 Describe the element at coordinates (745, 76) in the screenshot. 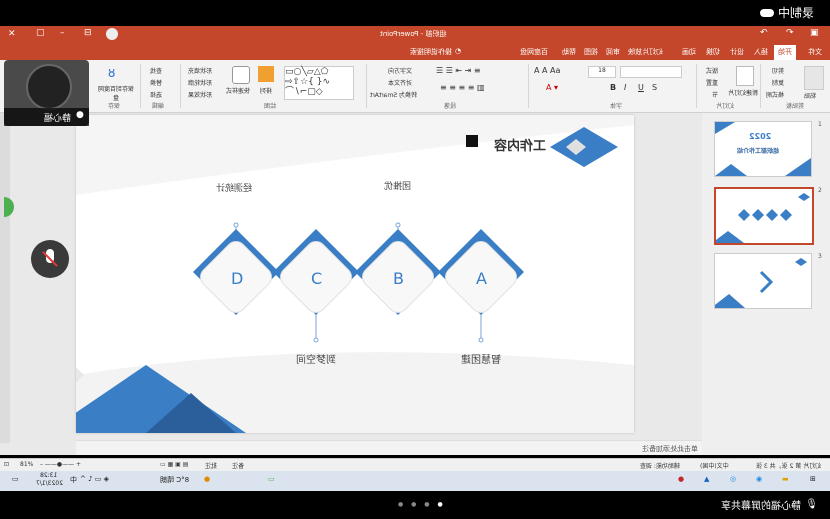

I see `new-slide-icon` at that location.